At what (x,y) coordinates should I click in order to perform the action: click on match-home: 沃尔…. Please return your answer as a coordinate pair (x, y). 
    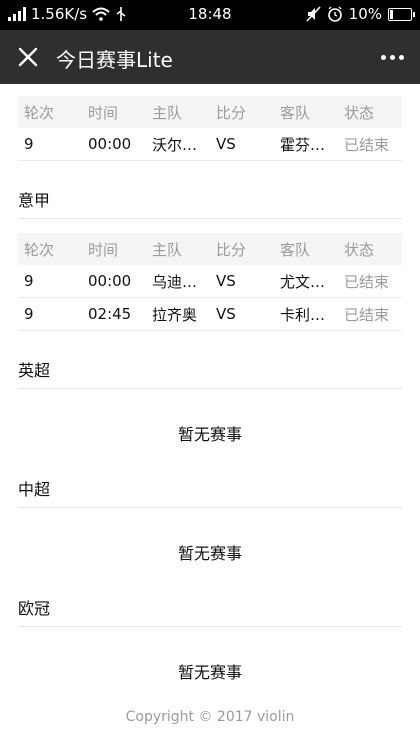
    Looking at the image, I should click on (175, 144).